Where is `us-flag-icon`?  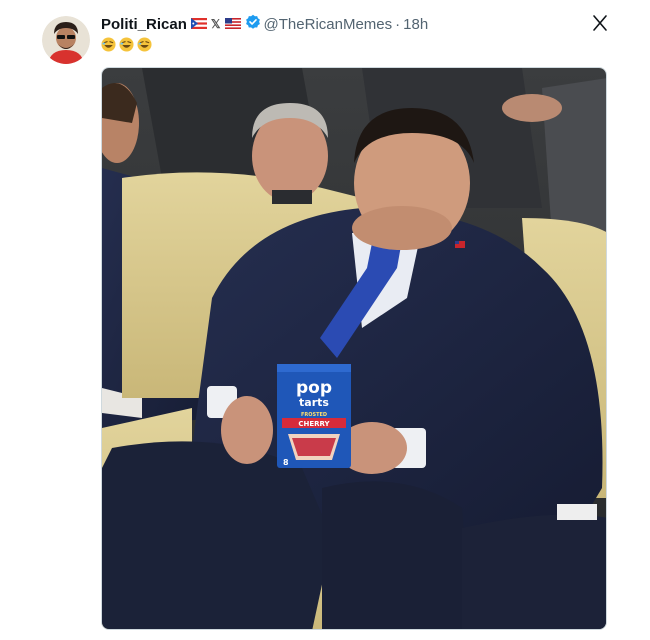 us-flag-icon is located at coordinates (232, 24).